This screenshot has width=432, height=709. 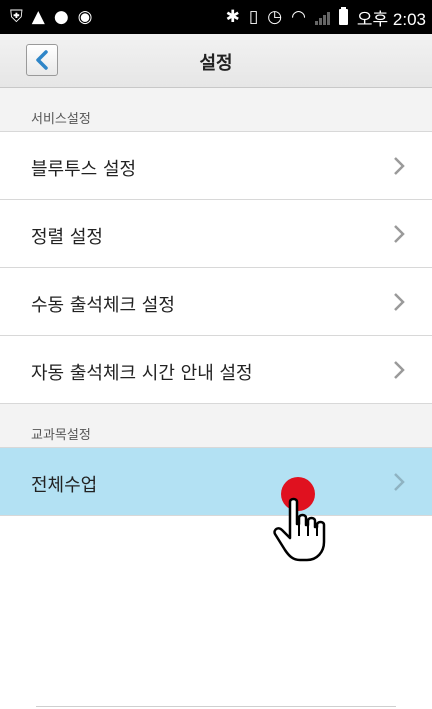 I want to click on shield-icon: ⛨, so click(x=16, y=16).